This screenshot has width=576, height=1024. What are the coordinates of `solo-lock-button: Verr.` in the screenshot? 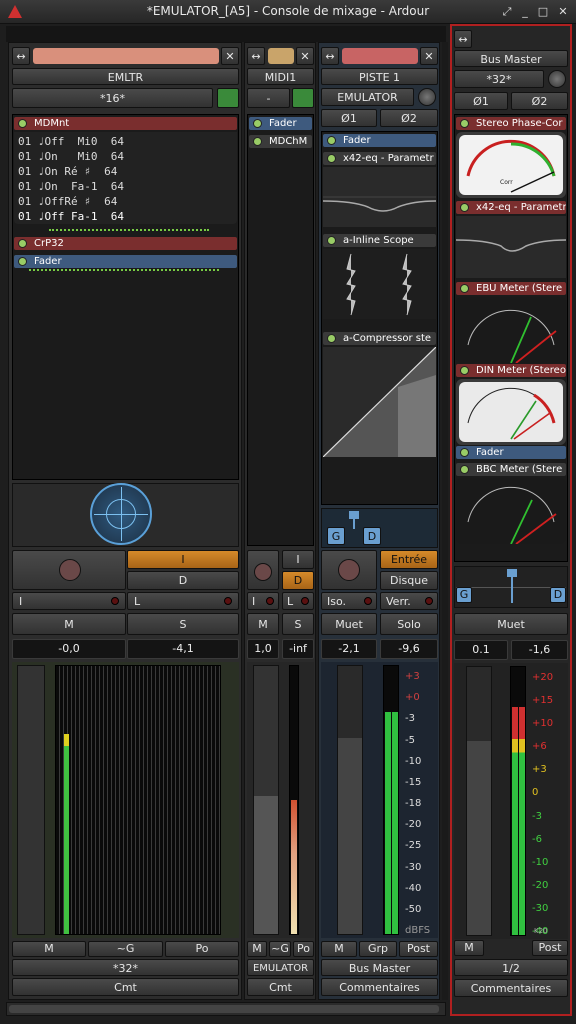 It's located at (409, 601).